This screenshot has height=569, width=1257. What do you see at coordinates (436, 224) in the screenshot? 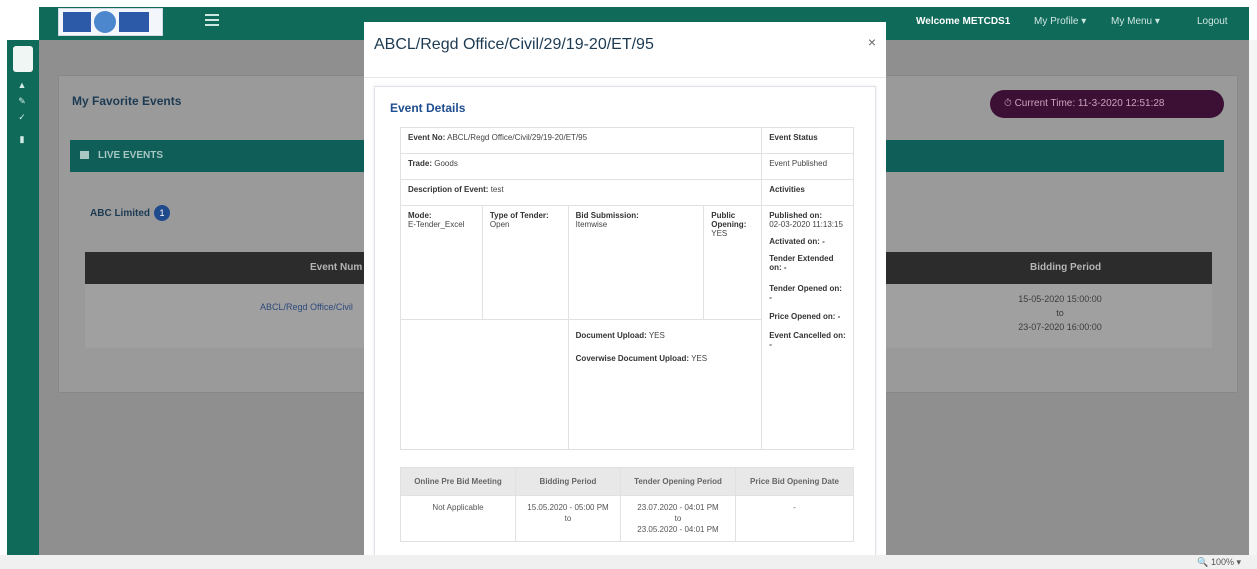
I see `mode-value: E-Tender_Excel` at bounding box center [436, 224].